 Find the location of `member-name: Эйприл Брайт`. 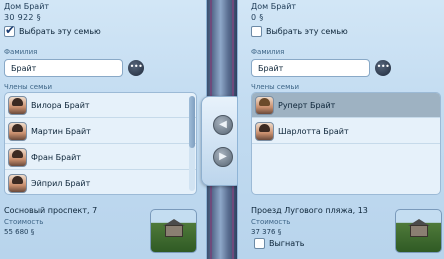

member-name: Эйприл Брайт is located at coordinates (61, 183).